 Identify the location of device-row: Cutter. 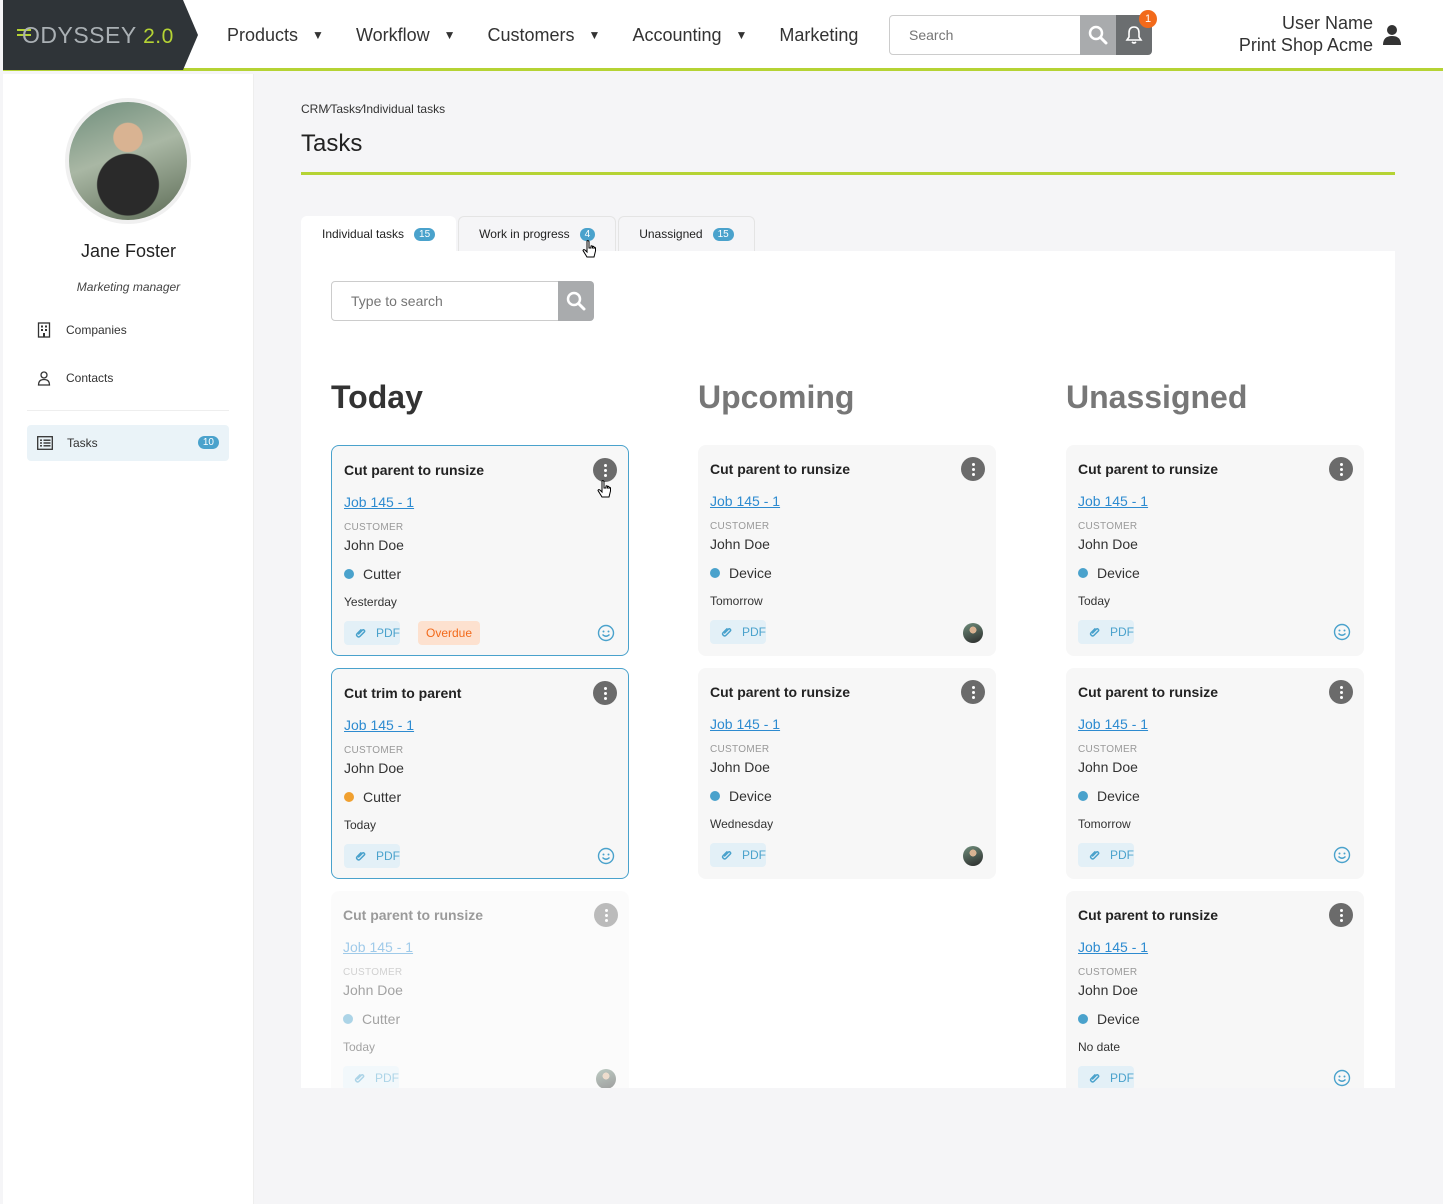
(372, 797).